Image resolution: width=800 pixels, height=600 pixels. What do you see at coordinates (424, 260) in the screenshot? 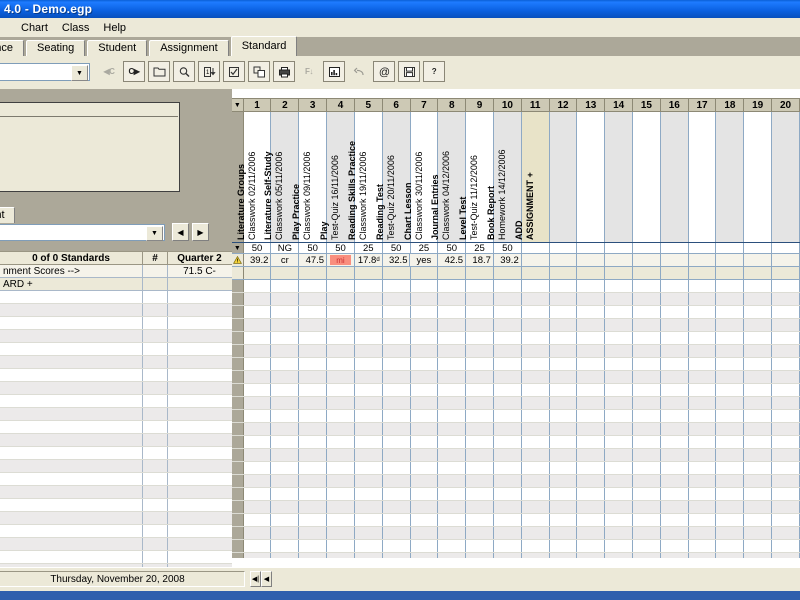
I see `score-cell-7: yes` at bounding box center [424, 260].